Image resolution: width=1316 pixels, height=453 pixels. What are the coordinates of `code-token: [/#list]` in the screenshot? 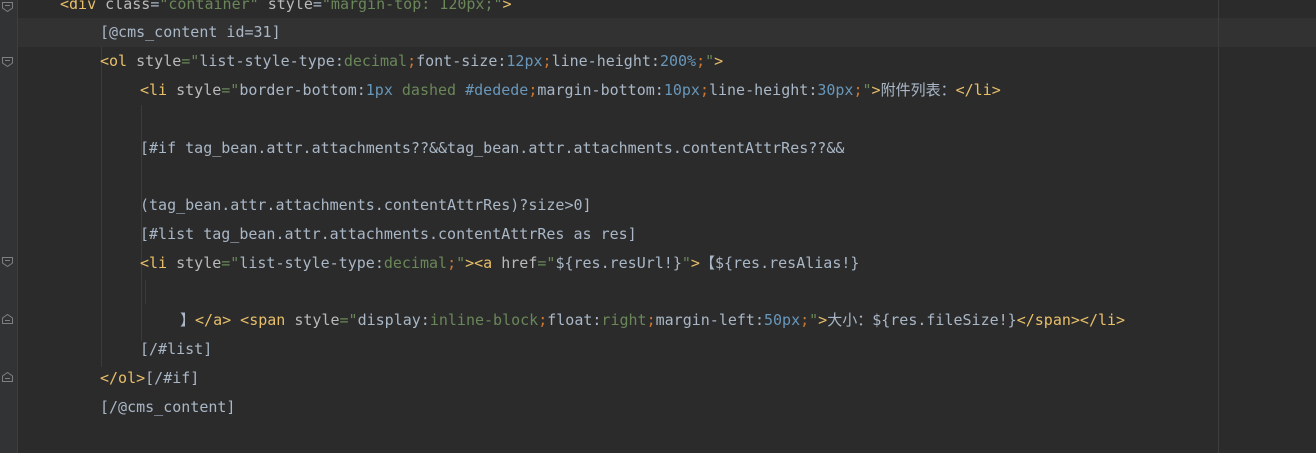 It's located at (176, 349).